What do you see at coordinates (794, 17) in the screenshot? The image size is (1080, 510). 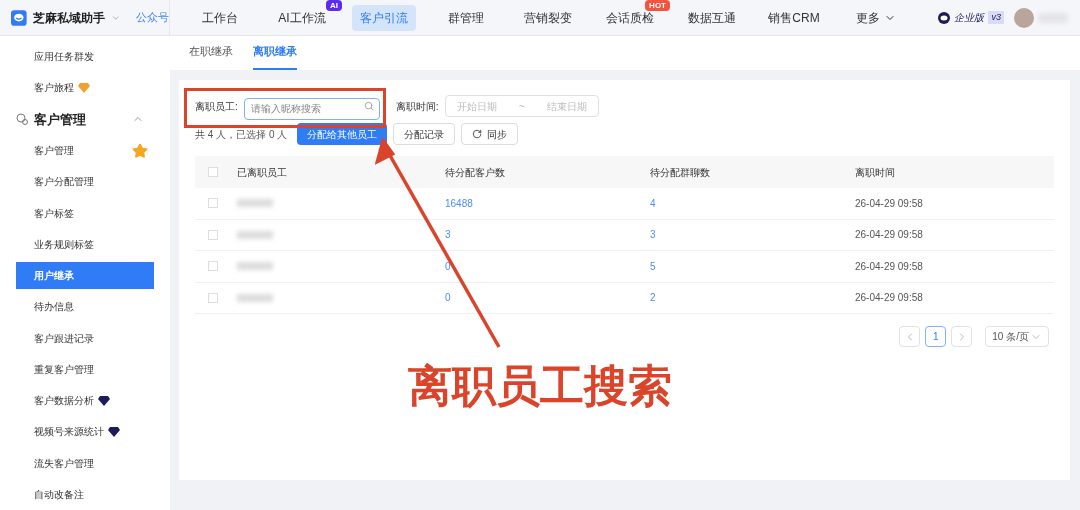 I see `nav-tab: 销售CRM` at bounding box center [794, 17].